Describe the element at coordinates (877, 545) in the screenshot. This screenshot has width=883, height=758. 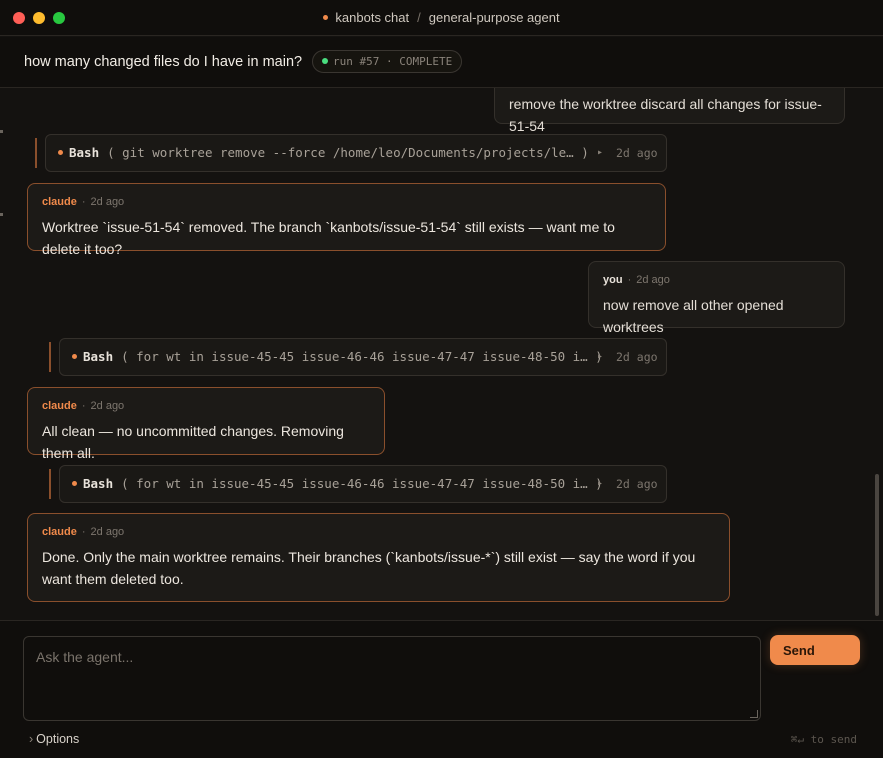
I see `scrollbar-thumb` at that location.